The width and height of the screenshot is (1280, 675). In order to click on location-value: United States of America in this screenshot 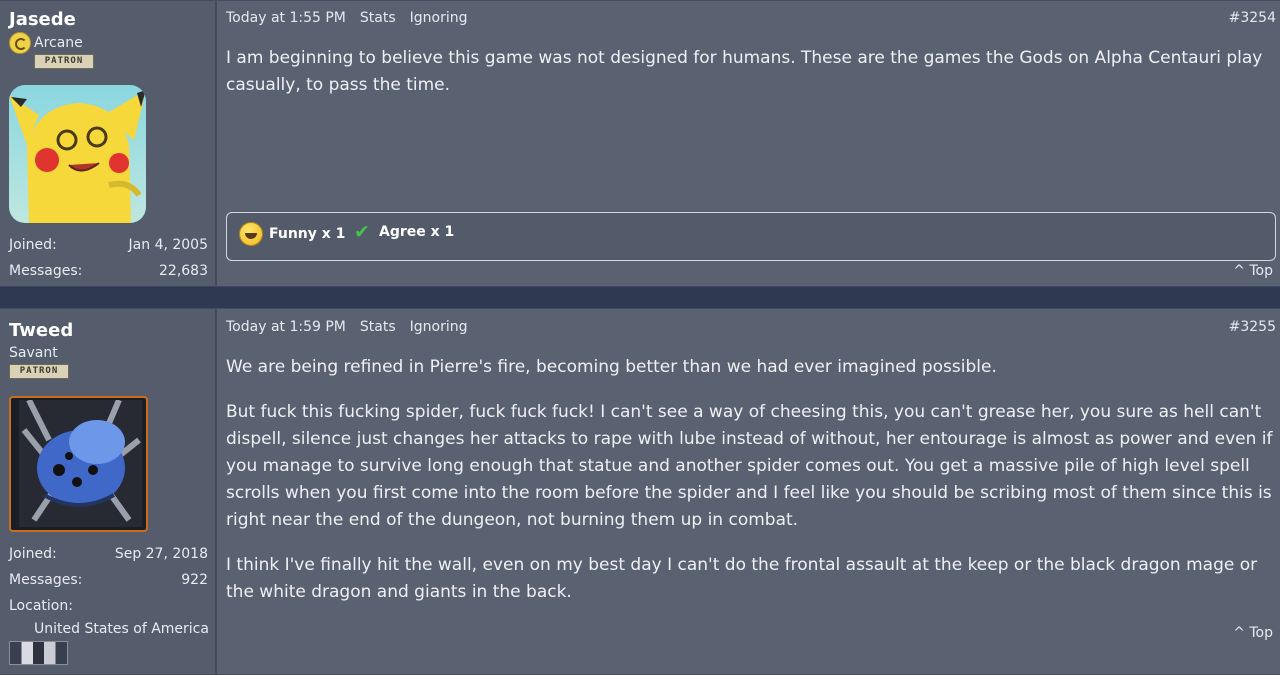, I will do `click(653, 629)`.